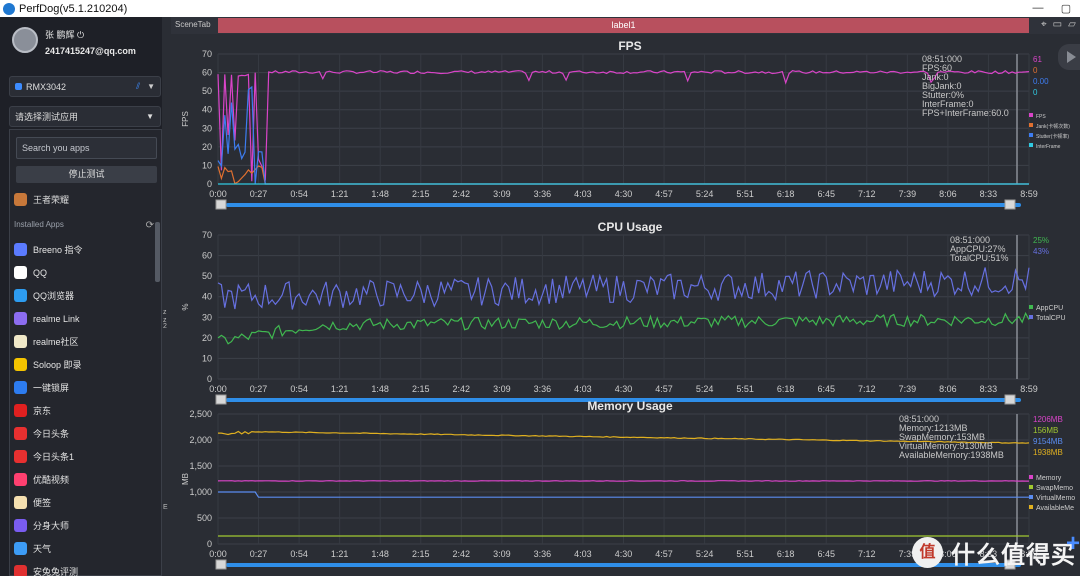 The height and width of the screenshot is (576, 1080). What do you see at coordinates (185, 119) in the screenshot?
I see `y-axis-label: FPS` at bounding box center [185, 119].